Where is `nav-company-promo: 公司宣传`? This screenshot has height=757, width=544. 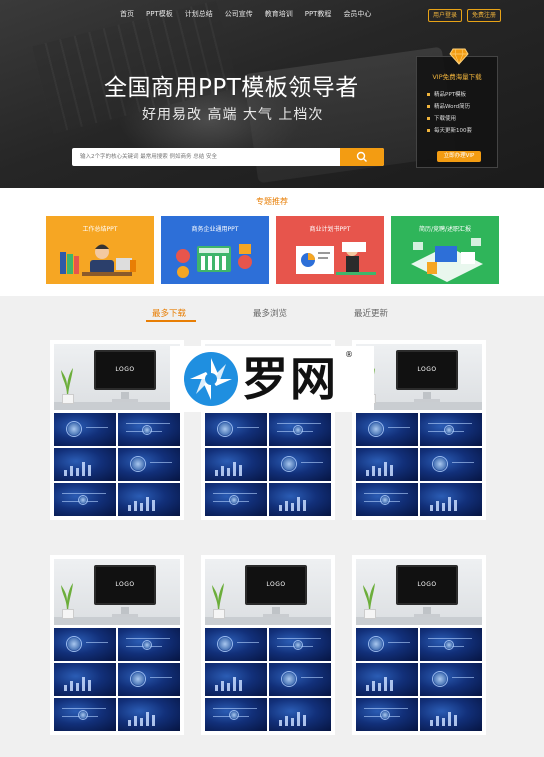 nav-company-promo: 公司宣传 is located at coordinates (239, 14).